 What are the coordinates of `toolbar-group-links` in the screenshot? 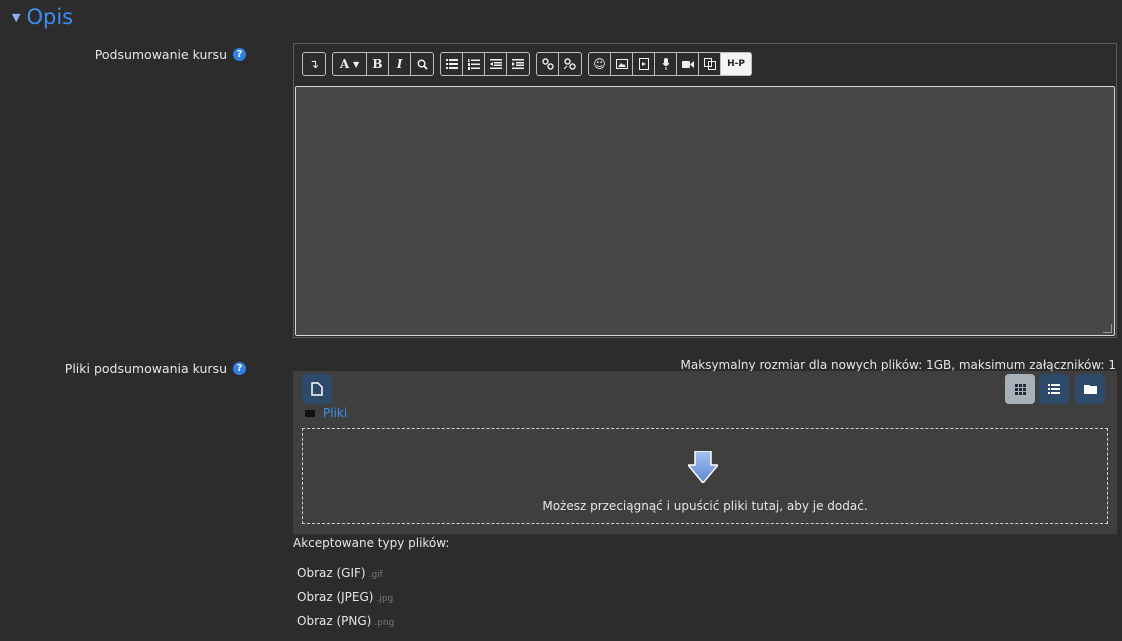 It's located at (559, 64).